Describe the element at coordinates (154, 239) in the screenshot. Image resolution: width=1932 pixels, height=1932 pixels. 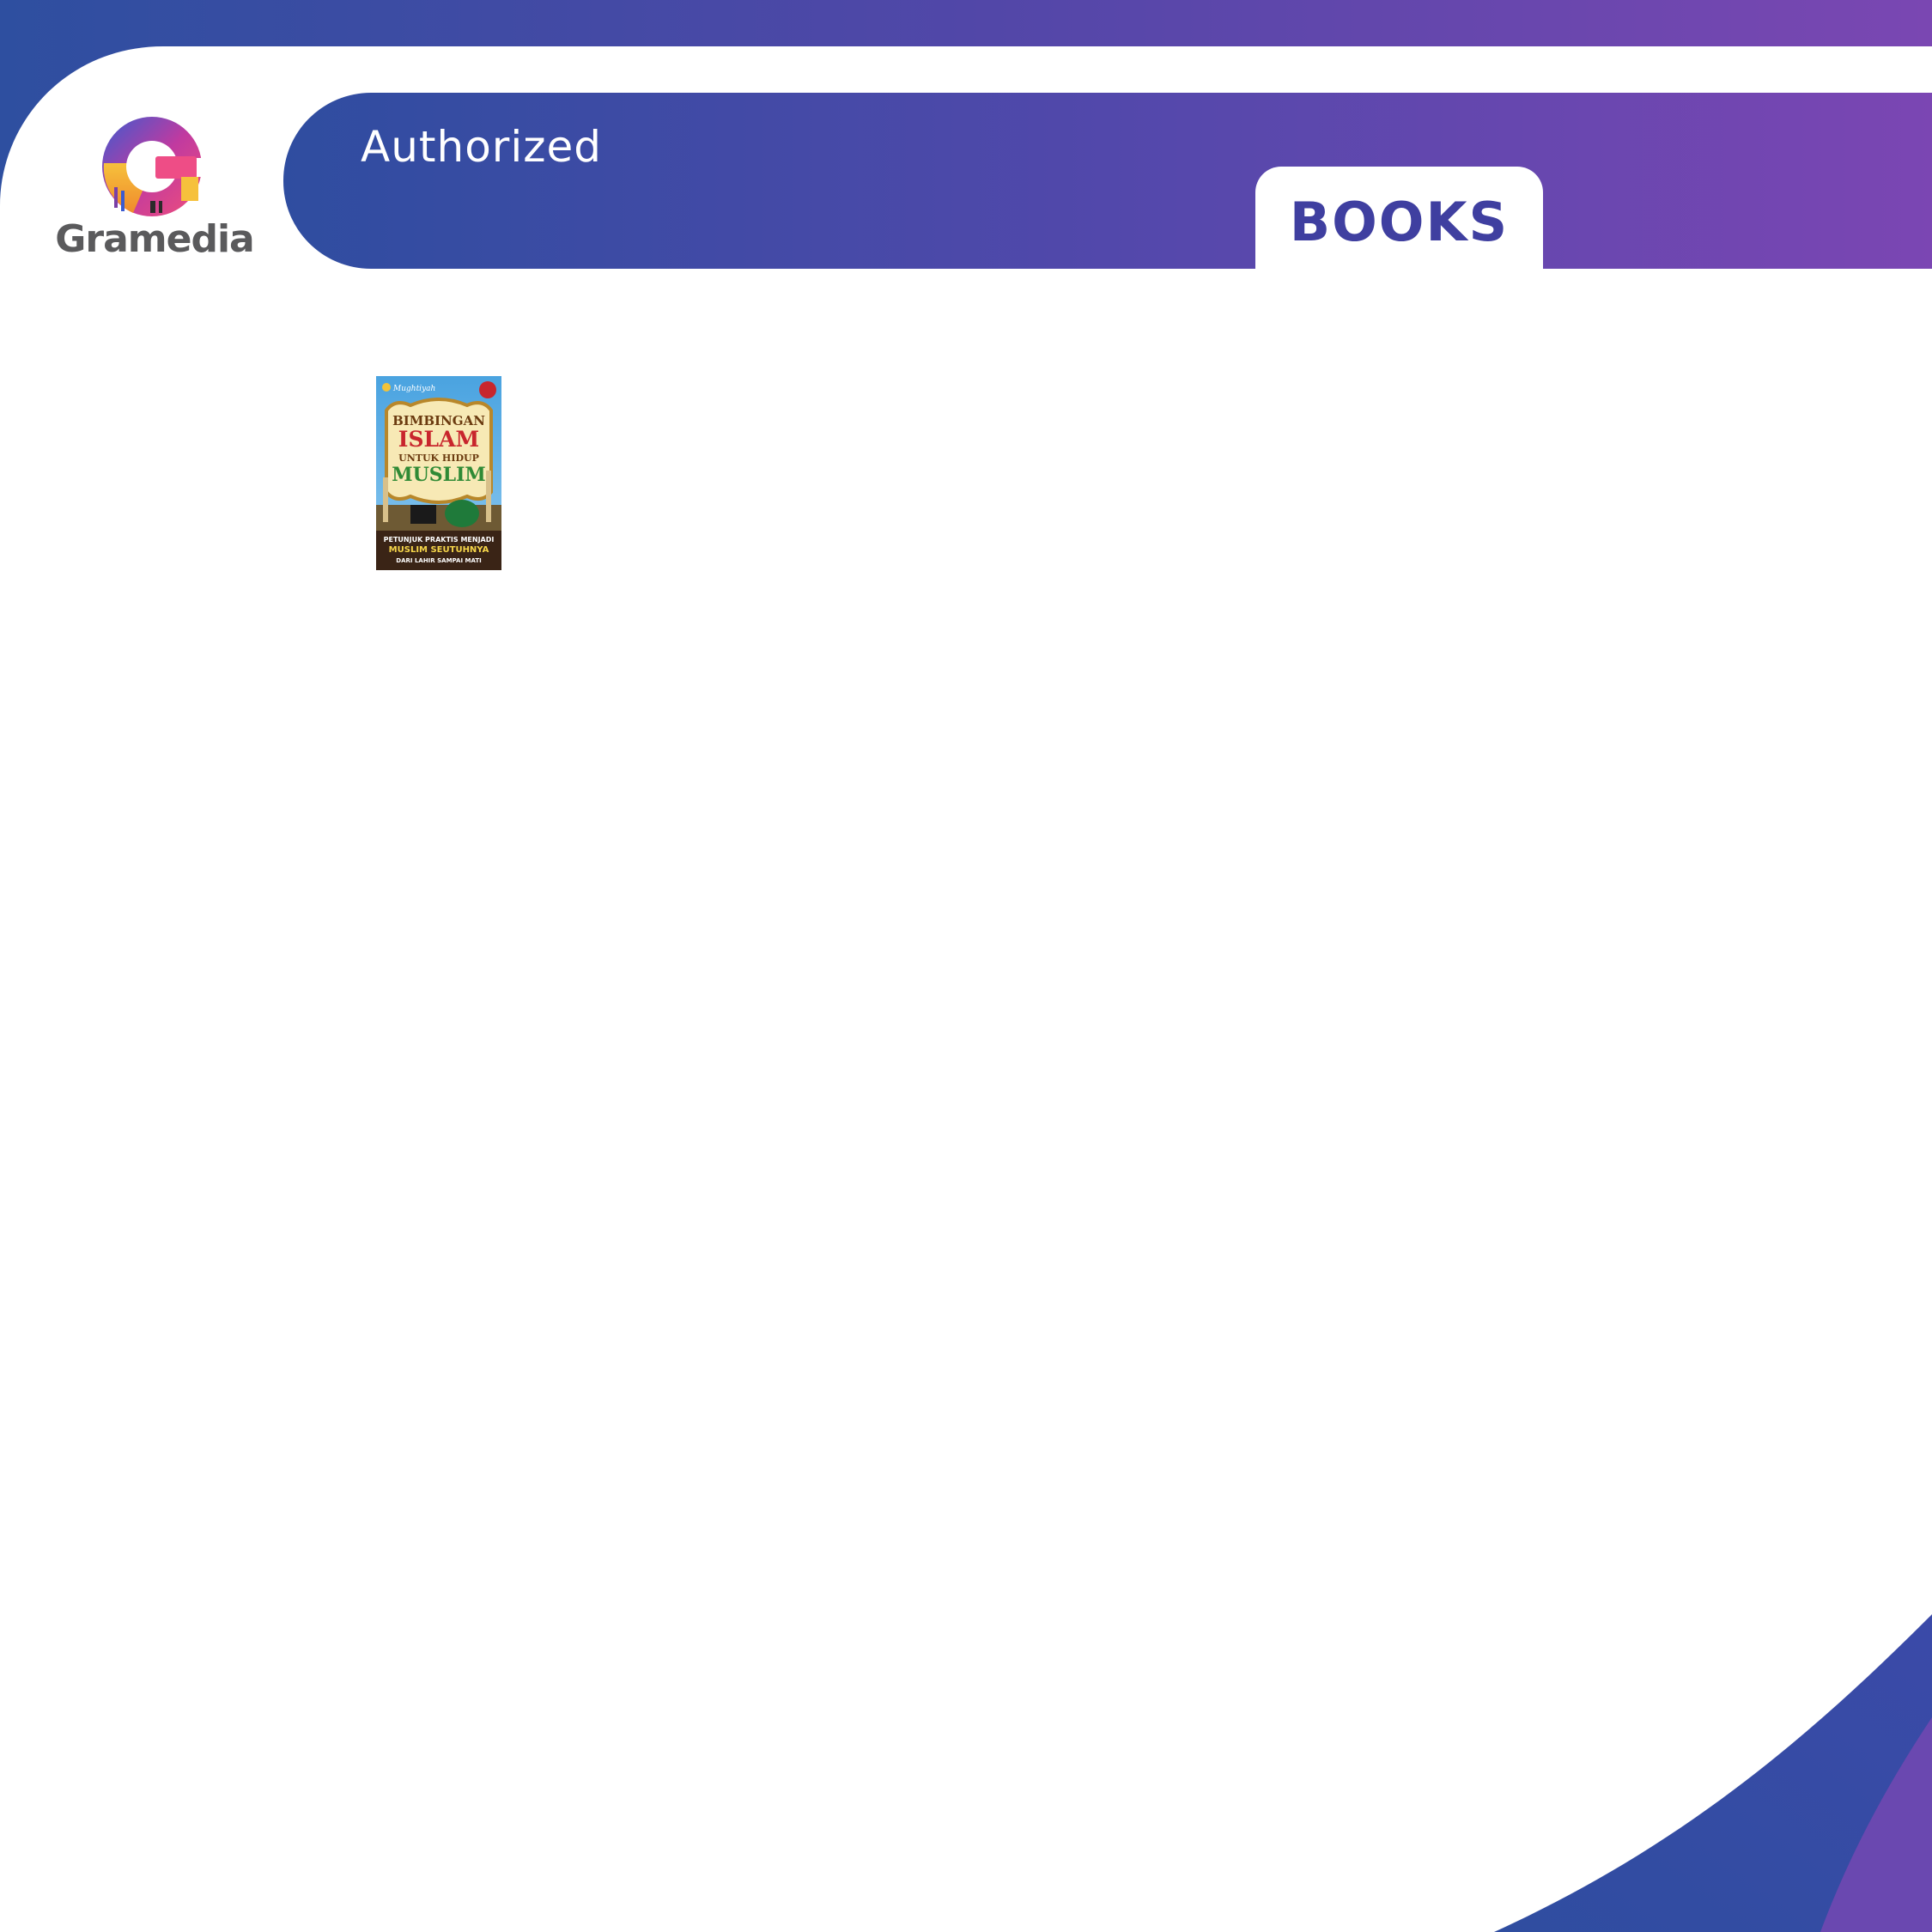
I see `gramedia-wordmark: Gramedia` at that location.